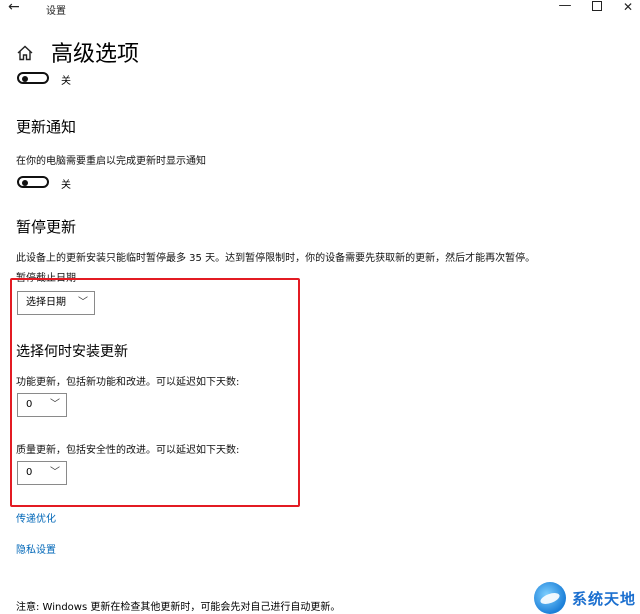 Image resolution: width=640 pixels, height=614 pixels. I want to click on maximize-icon, so click(597, 6).